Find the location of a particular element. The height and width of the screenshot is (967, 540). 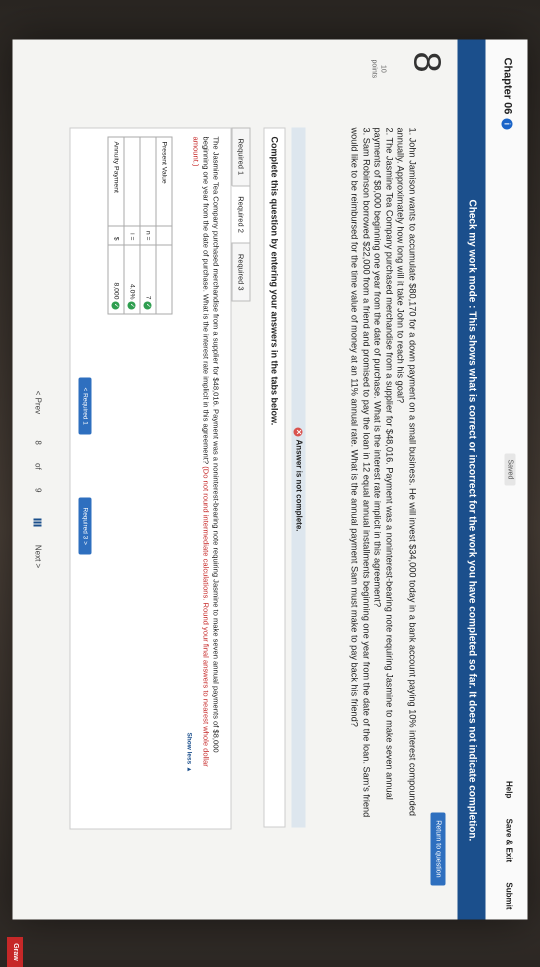

alert-text: Answer is not complete. is located at coordinates (299, 485).